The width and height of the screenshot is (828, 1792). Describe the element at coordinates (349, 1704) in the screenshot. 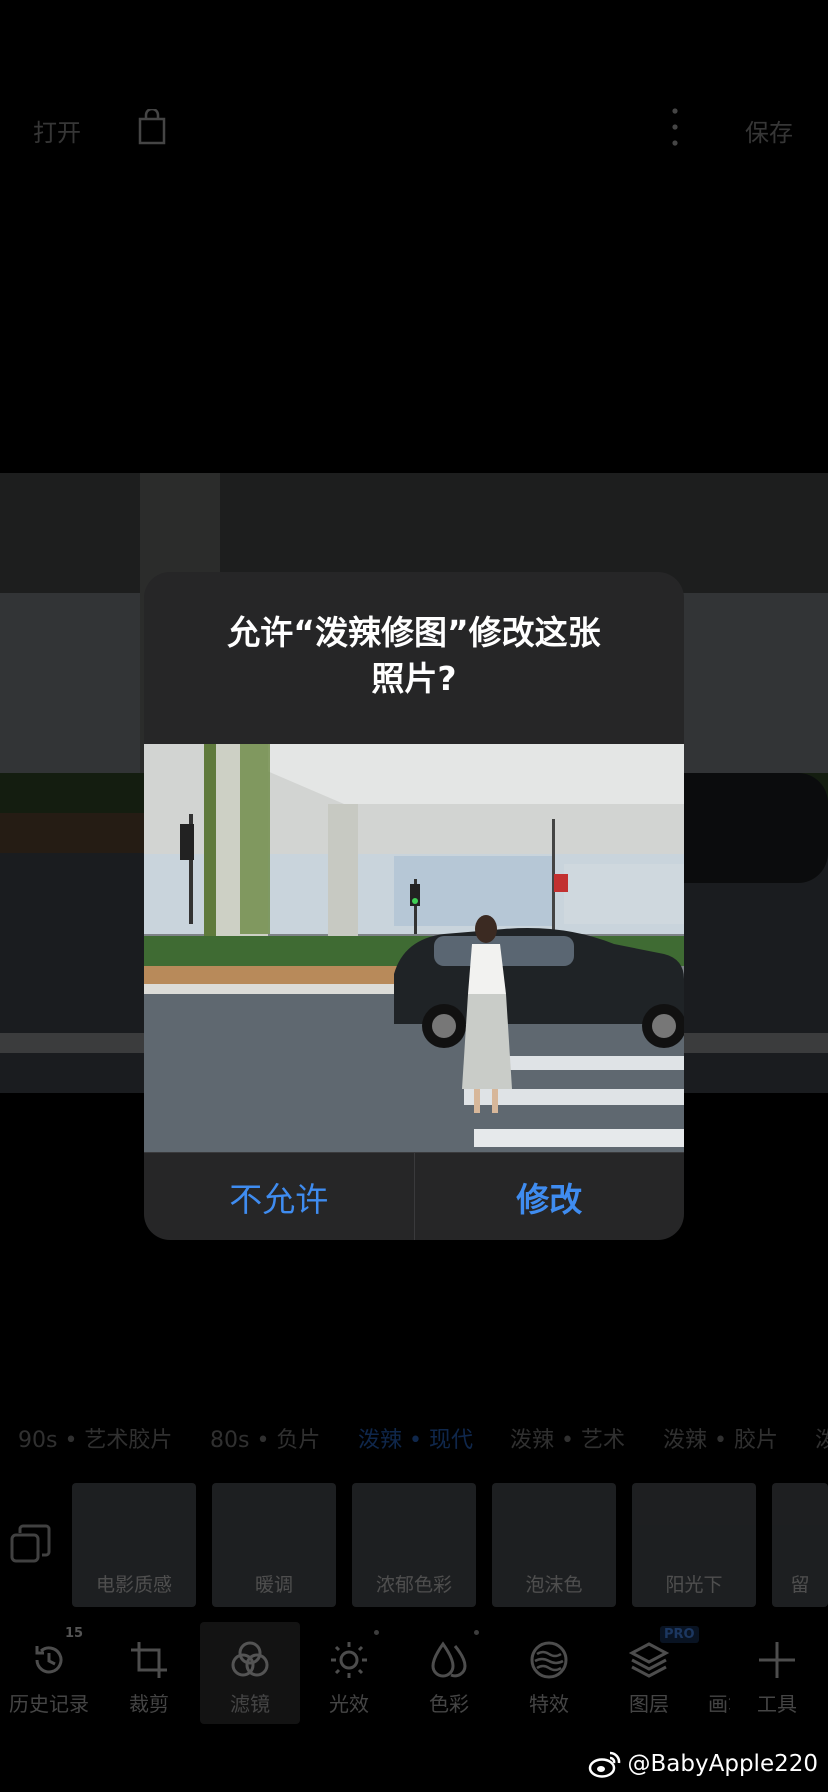

I see `tool-label: 光效` at that location.